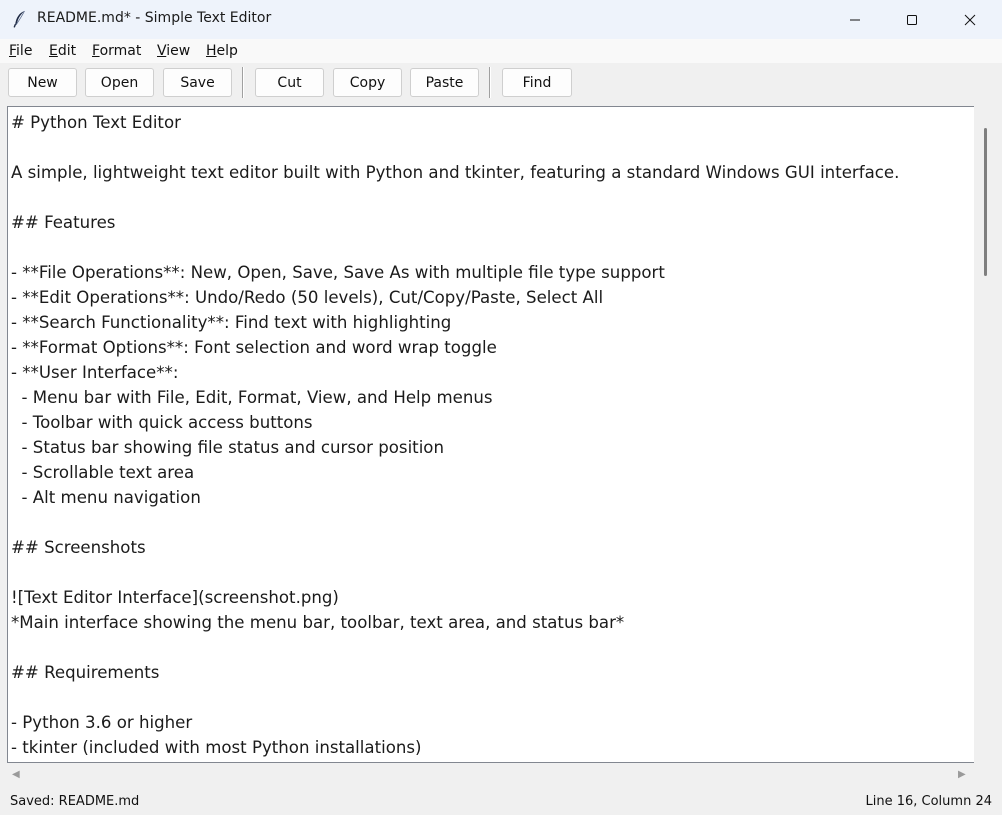 The height and width of the screenshot is (815, 1002). I want to click on menu-view: View, so click(173, 51).